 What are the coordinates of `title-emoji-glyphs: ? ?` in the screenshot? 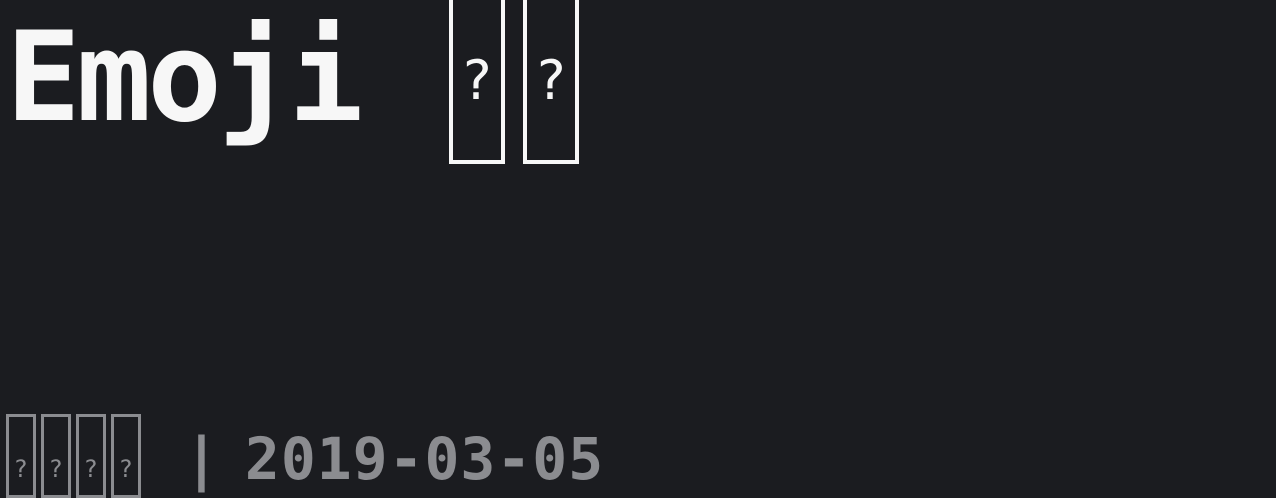 It's located at (523, 82).